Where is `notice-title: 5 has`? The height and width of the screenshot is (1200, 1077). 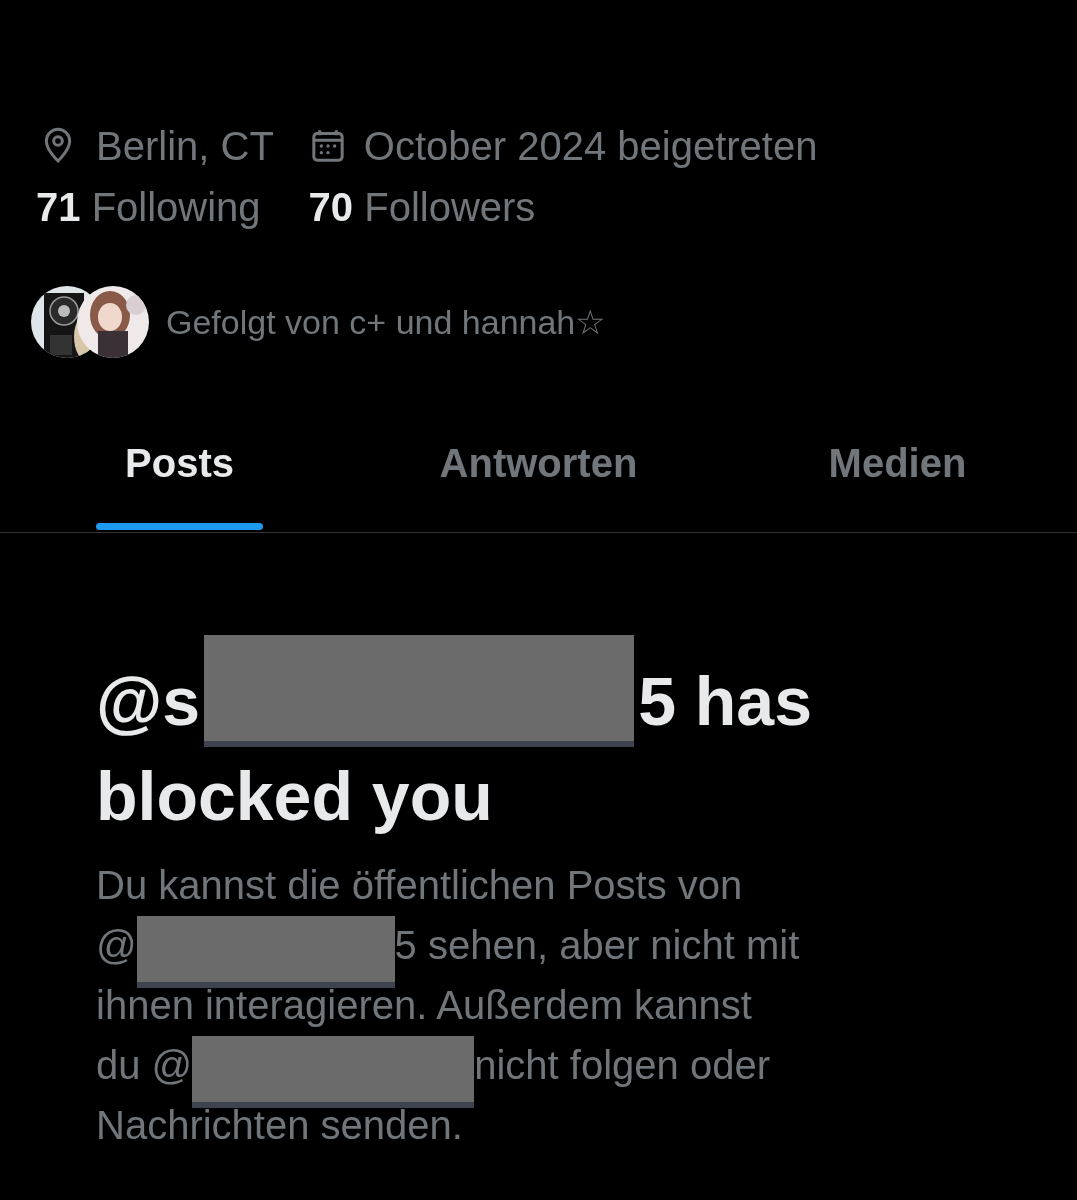
notice-title: 5 has is located at coordinates (725, 700).